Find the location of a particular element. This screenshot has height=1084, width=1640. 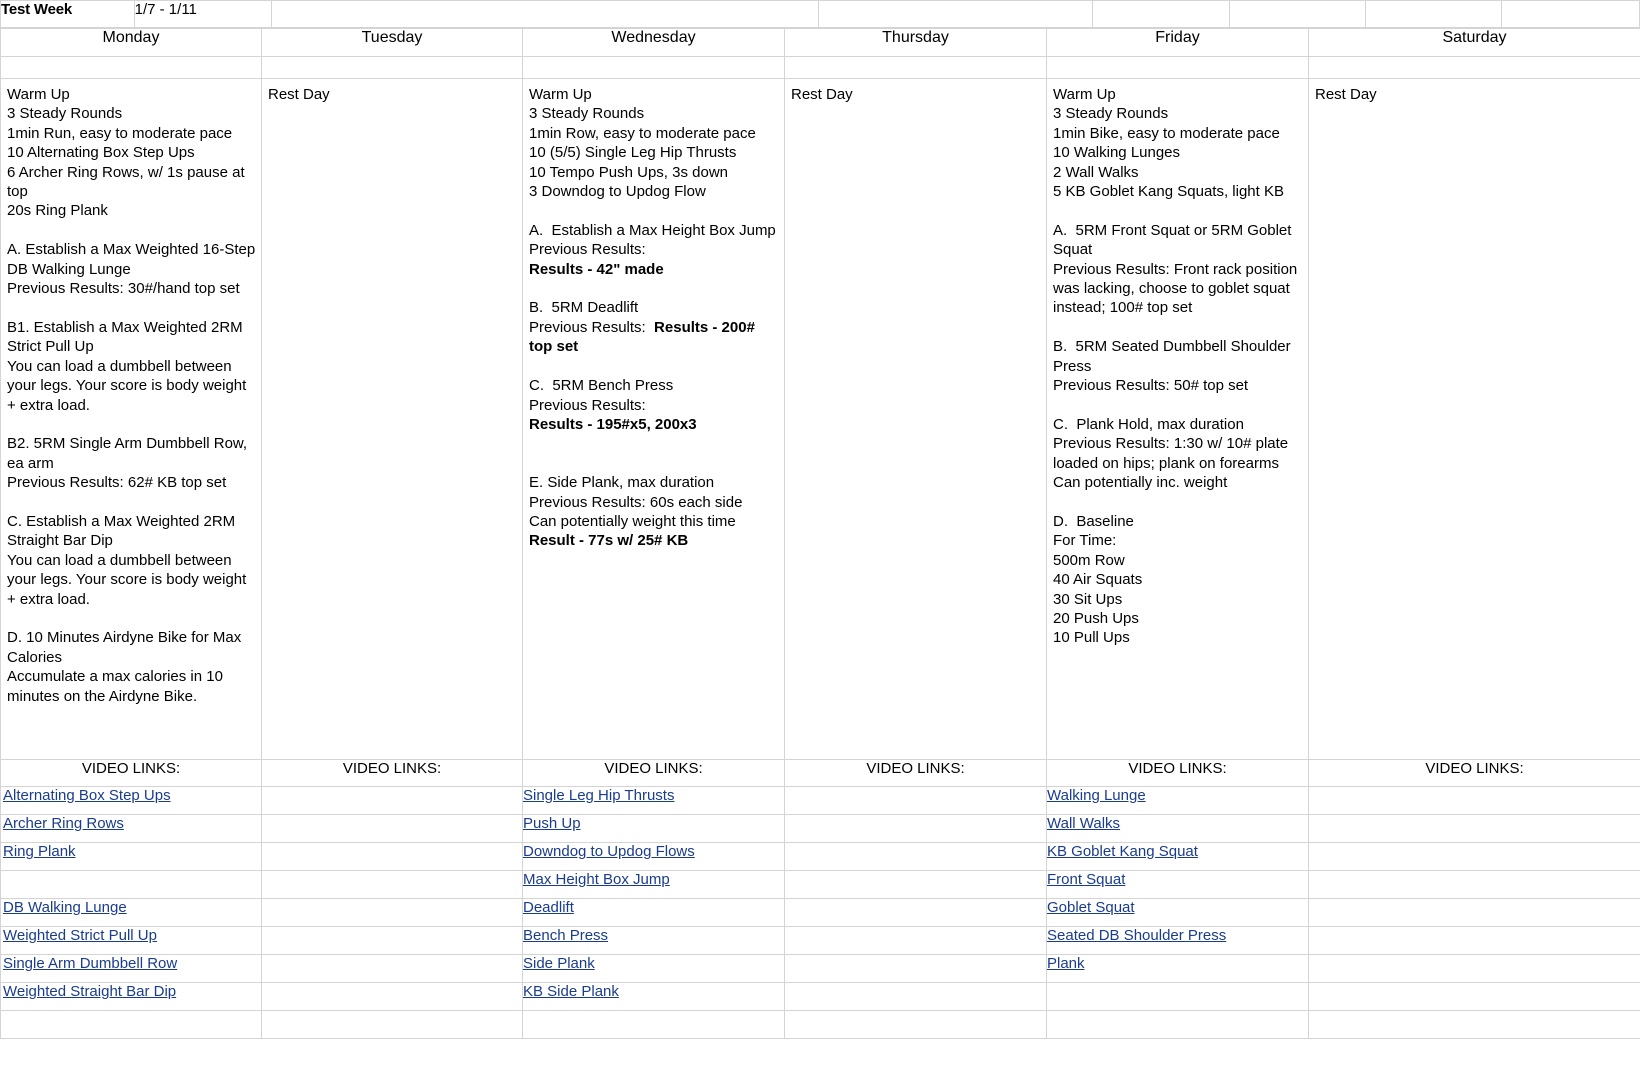

day-header-wednesday: Wednesday is located at coordinates (653, 42).